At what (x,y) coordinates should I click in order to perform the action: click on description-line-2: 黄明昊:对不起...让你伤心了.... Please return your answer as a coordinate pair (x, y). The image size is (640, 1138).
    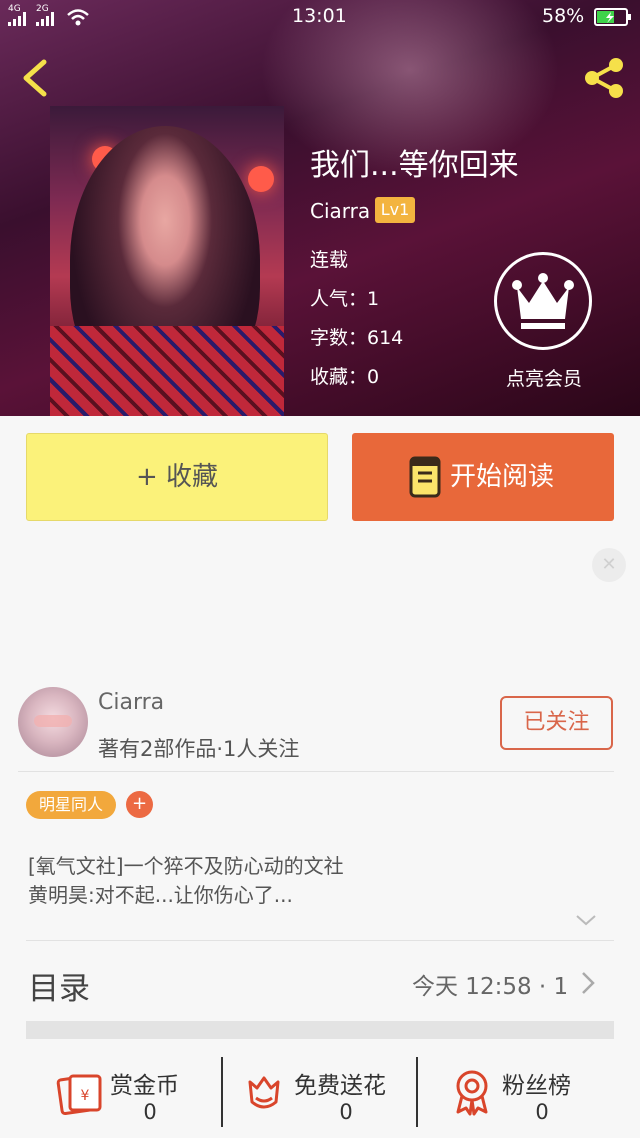
    Looking at the image, I should click on (160, 895).